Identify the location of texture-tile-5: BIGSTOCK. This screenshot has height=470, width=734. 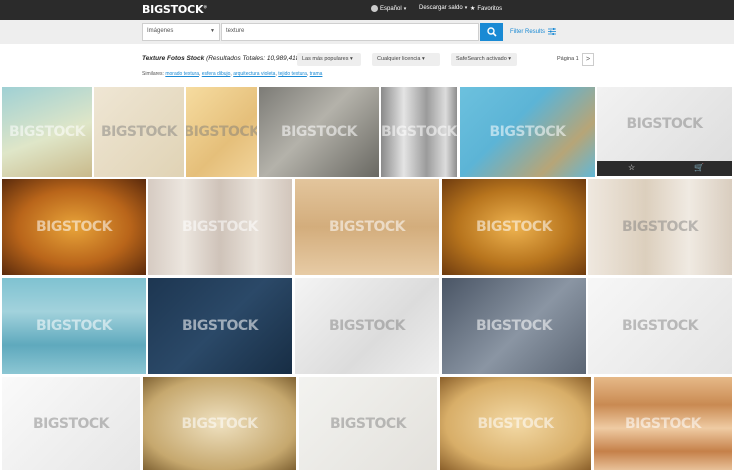
(419, 132).